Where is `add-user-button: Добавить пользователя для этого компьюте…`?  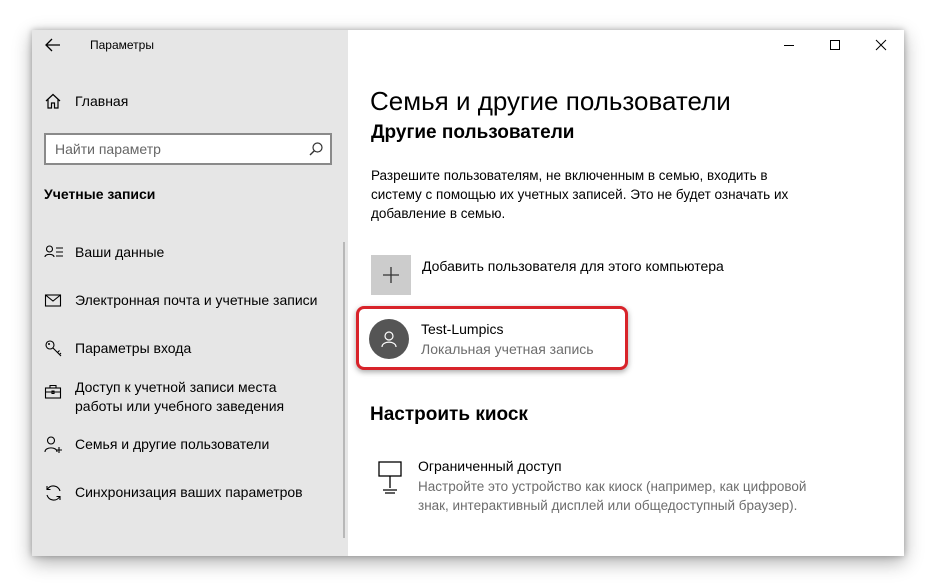
add-user-button: Добавить пользователя для этого компьюте… is located at coordinates (547, 275).